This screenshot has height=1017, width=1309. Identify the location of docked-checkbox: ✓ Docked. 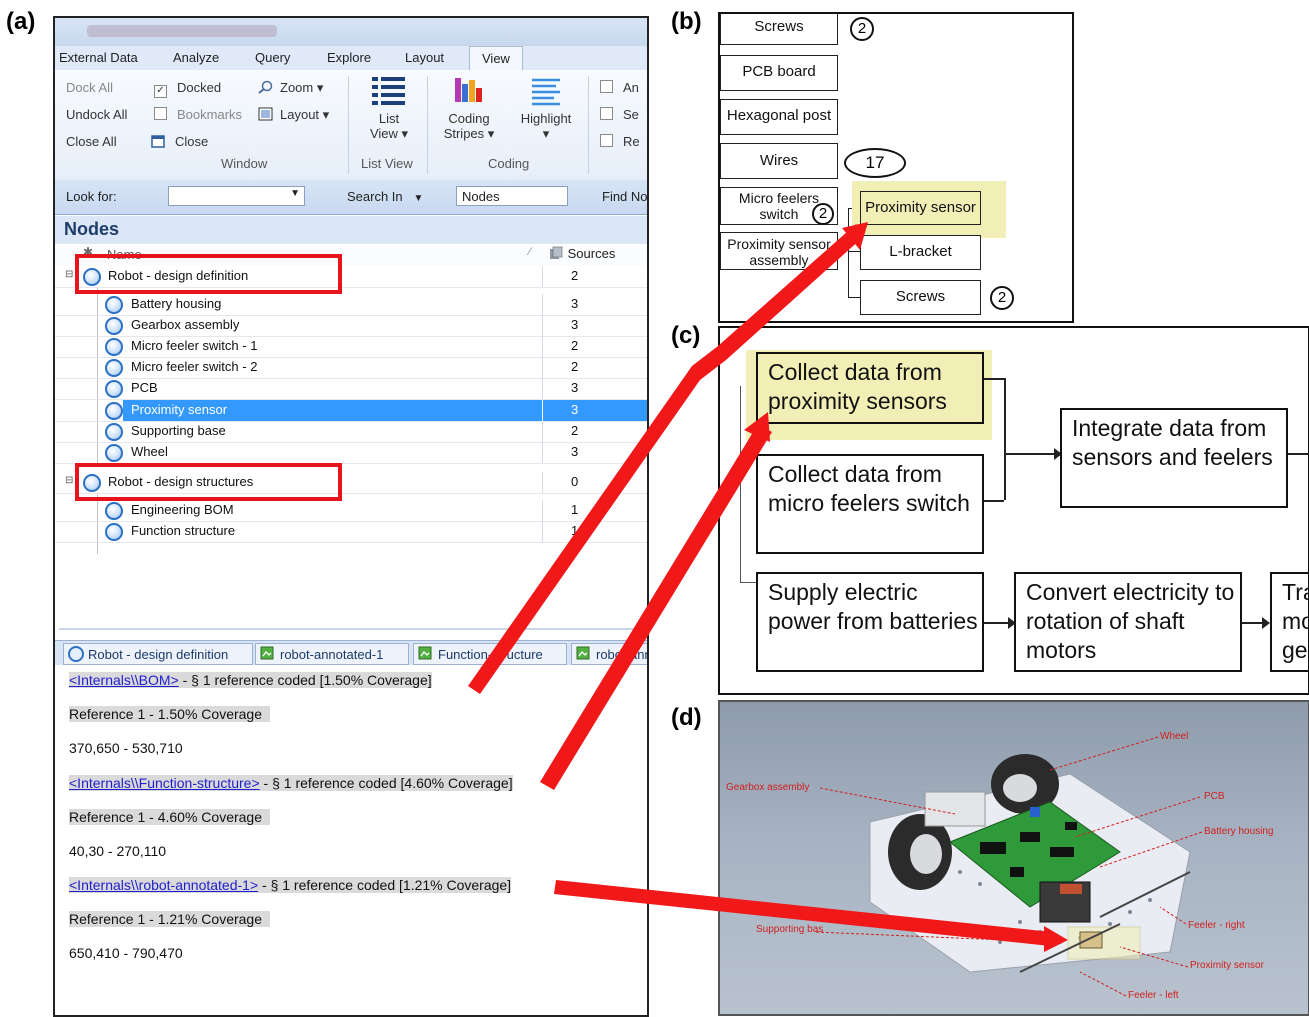
(187, 89).